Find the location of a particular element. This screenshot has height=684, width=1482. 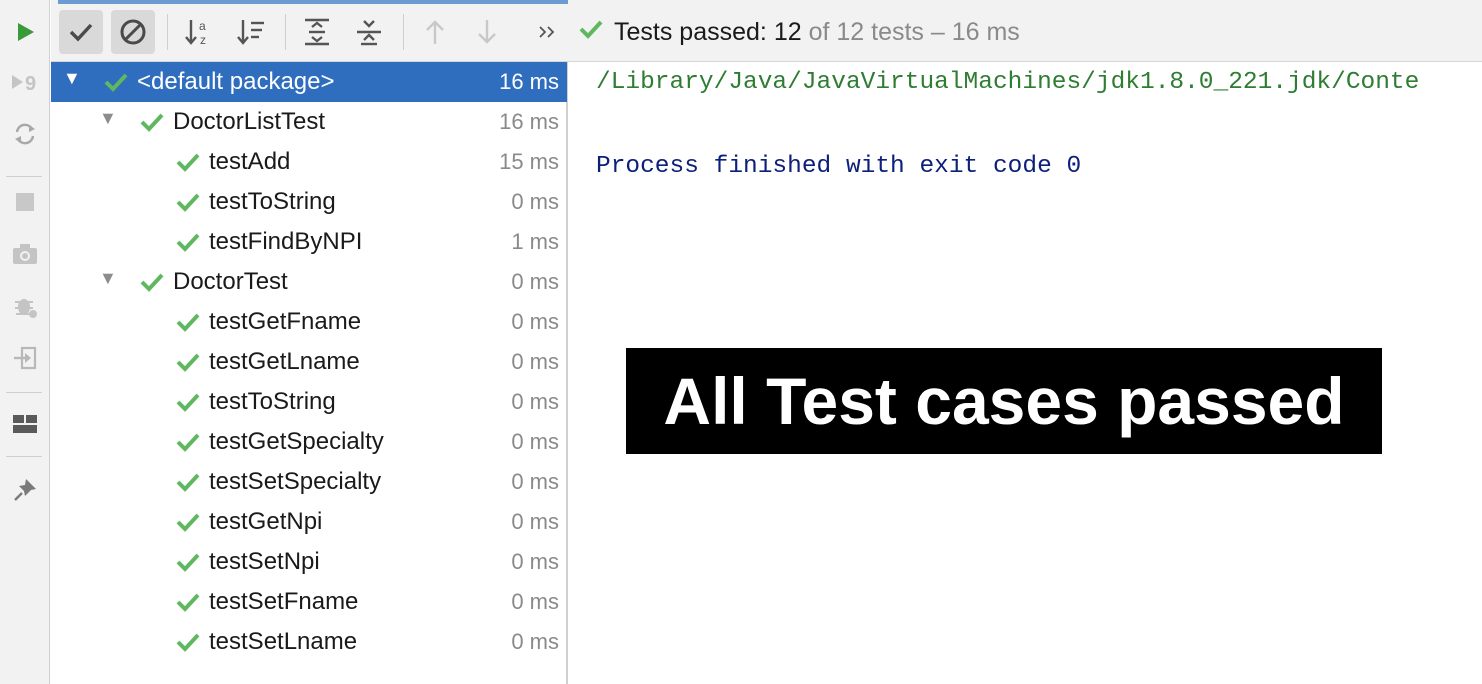

tree-row-test-method: testSetNpi 0 ms is located at coordinates (309, 562).